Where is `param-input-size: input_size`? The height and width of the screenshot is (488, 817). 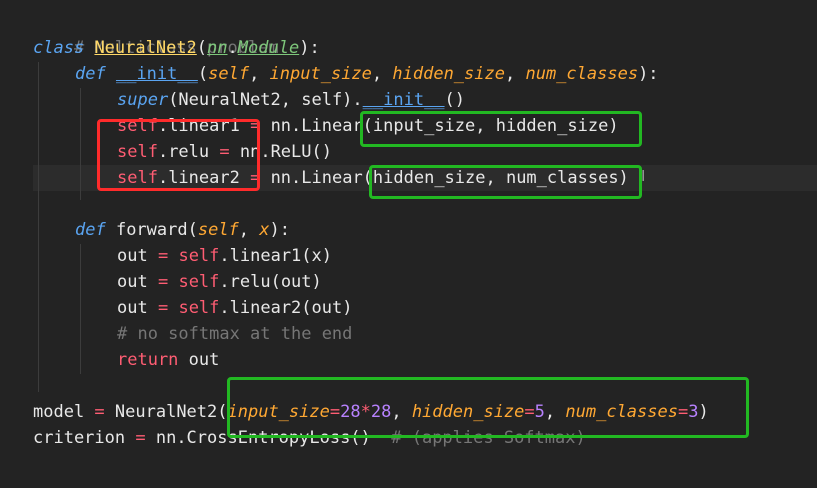
param-input-size: input_size is located at coordinates (320, 74).